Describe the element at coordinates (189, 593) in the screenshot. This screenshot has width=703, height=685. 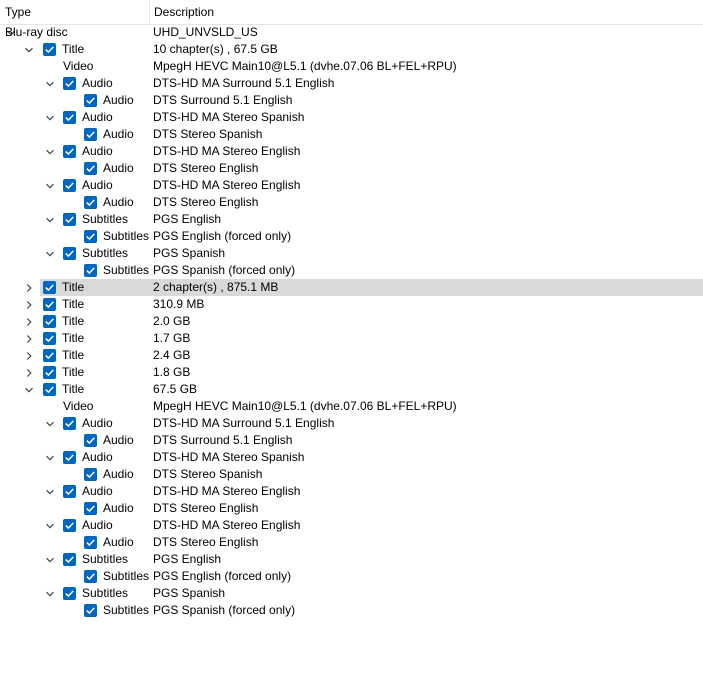
I see `row-description: PGS Spanish` at that location.